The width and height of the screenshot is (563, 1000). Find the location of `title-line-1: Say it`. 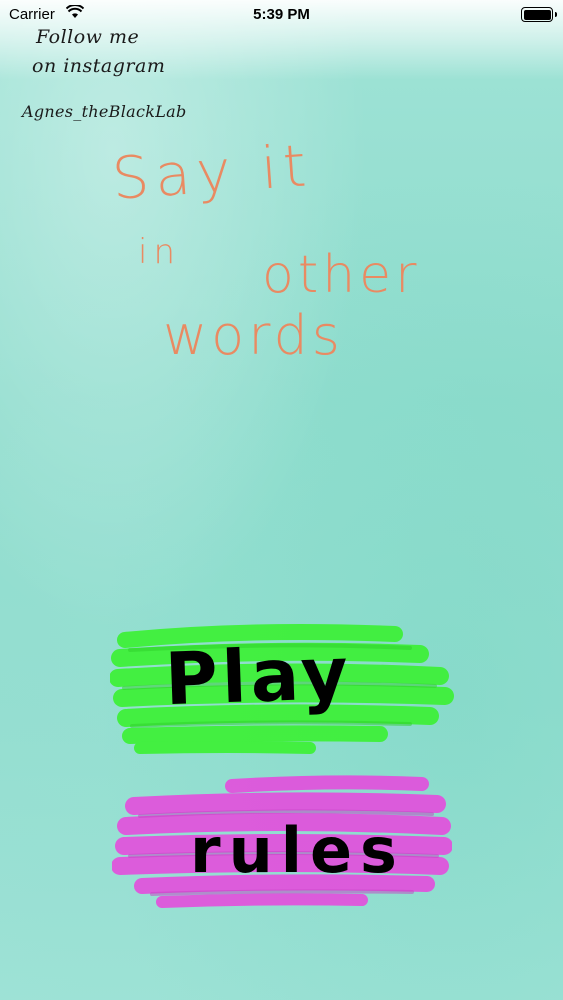

title-line-1: Say it is located at coordinates (212, 172).